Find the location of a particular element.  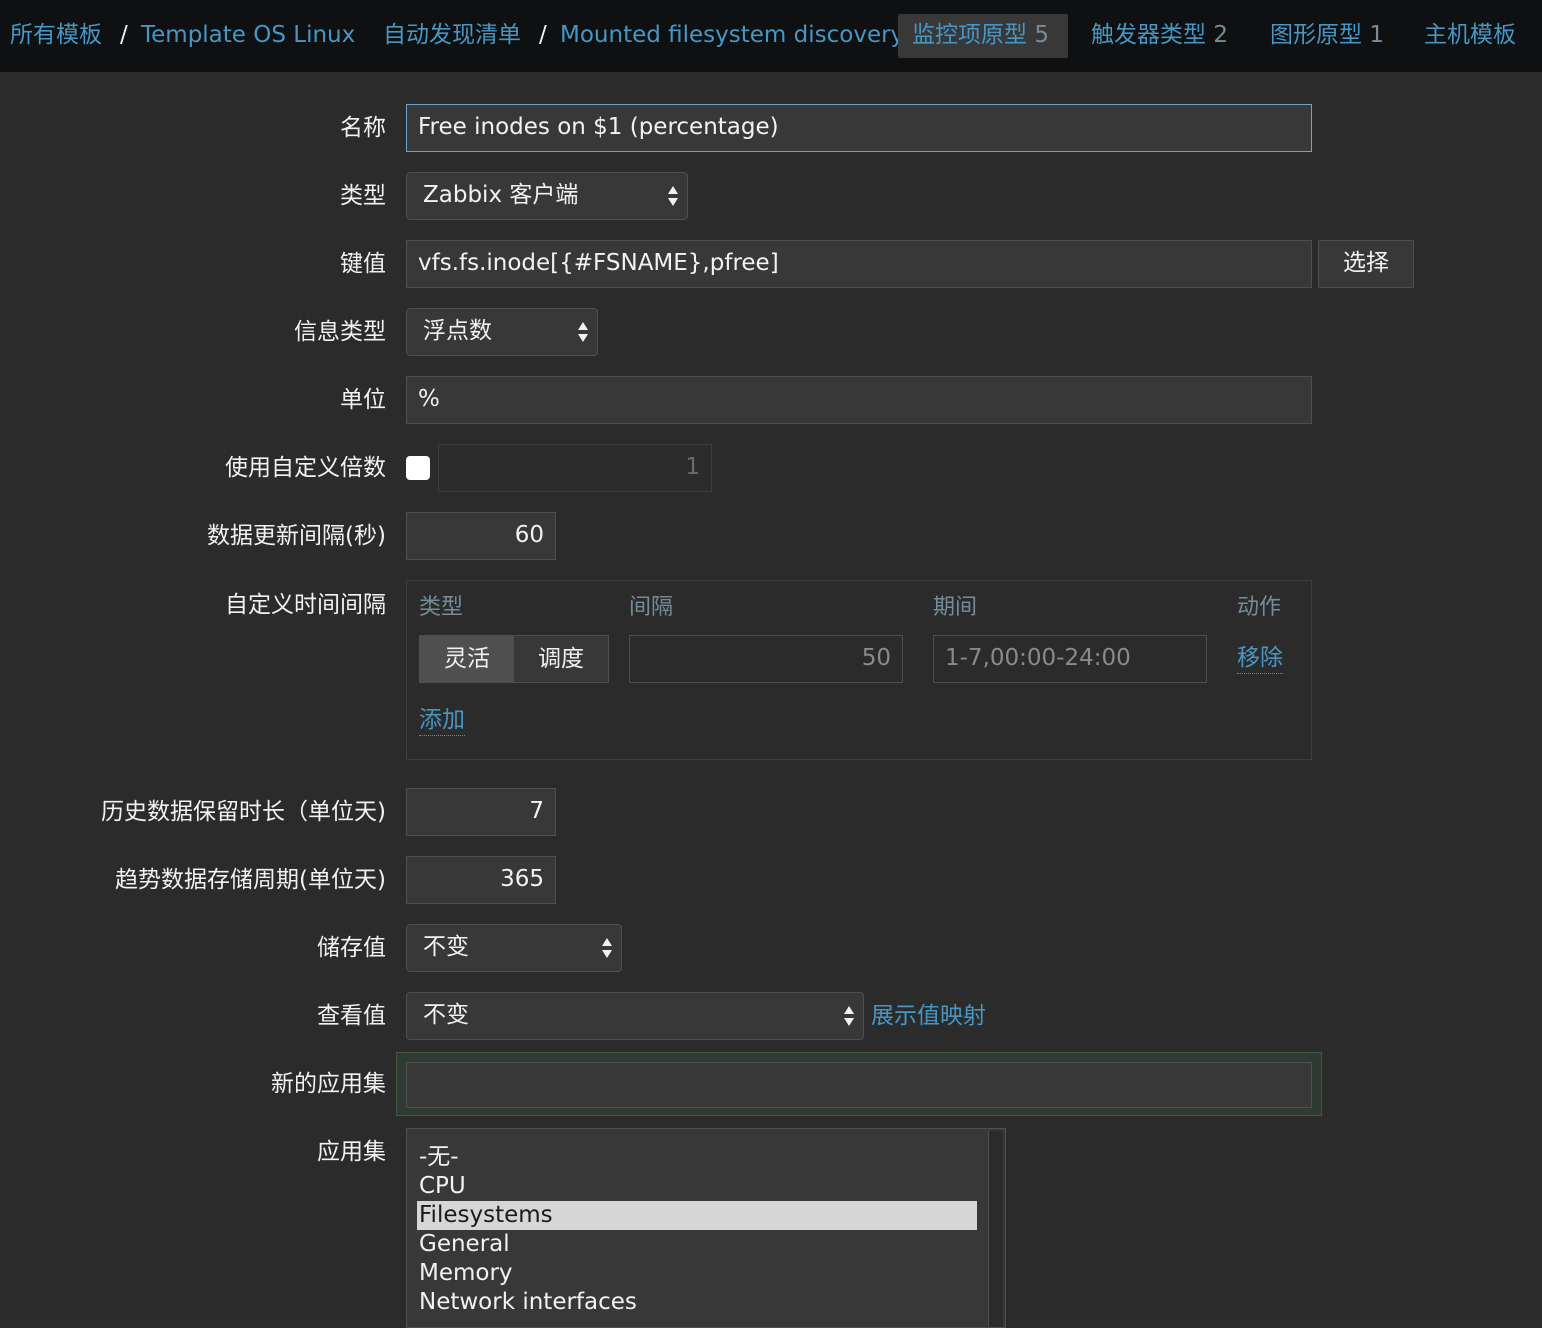

application-option: Network interfaces is located at coordinates (697, 1302).